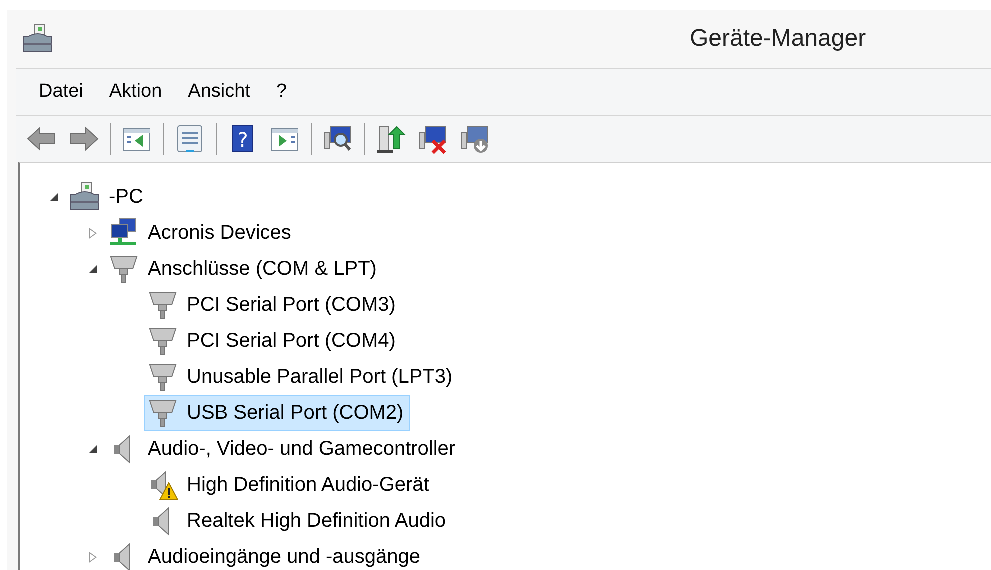 Image resolution: width=991 pixels, height=570 pixels. Describe the element at coordinates (778, 39) in the screenshot. I see `window-title: Geräte-Manager` at that location.